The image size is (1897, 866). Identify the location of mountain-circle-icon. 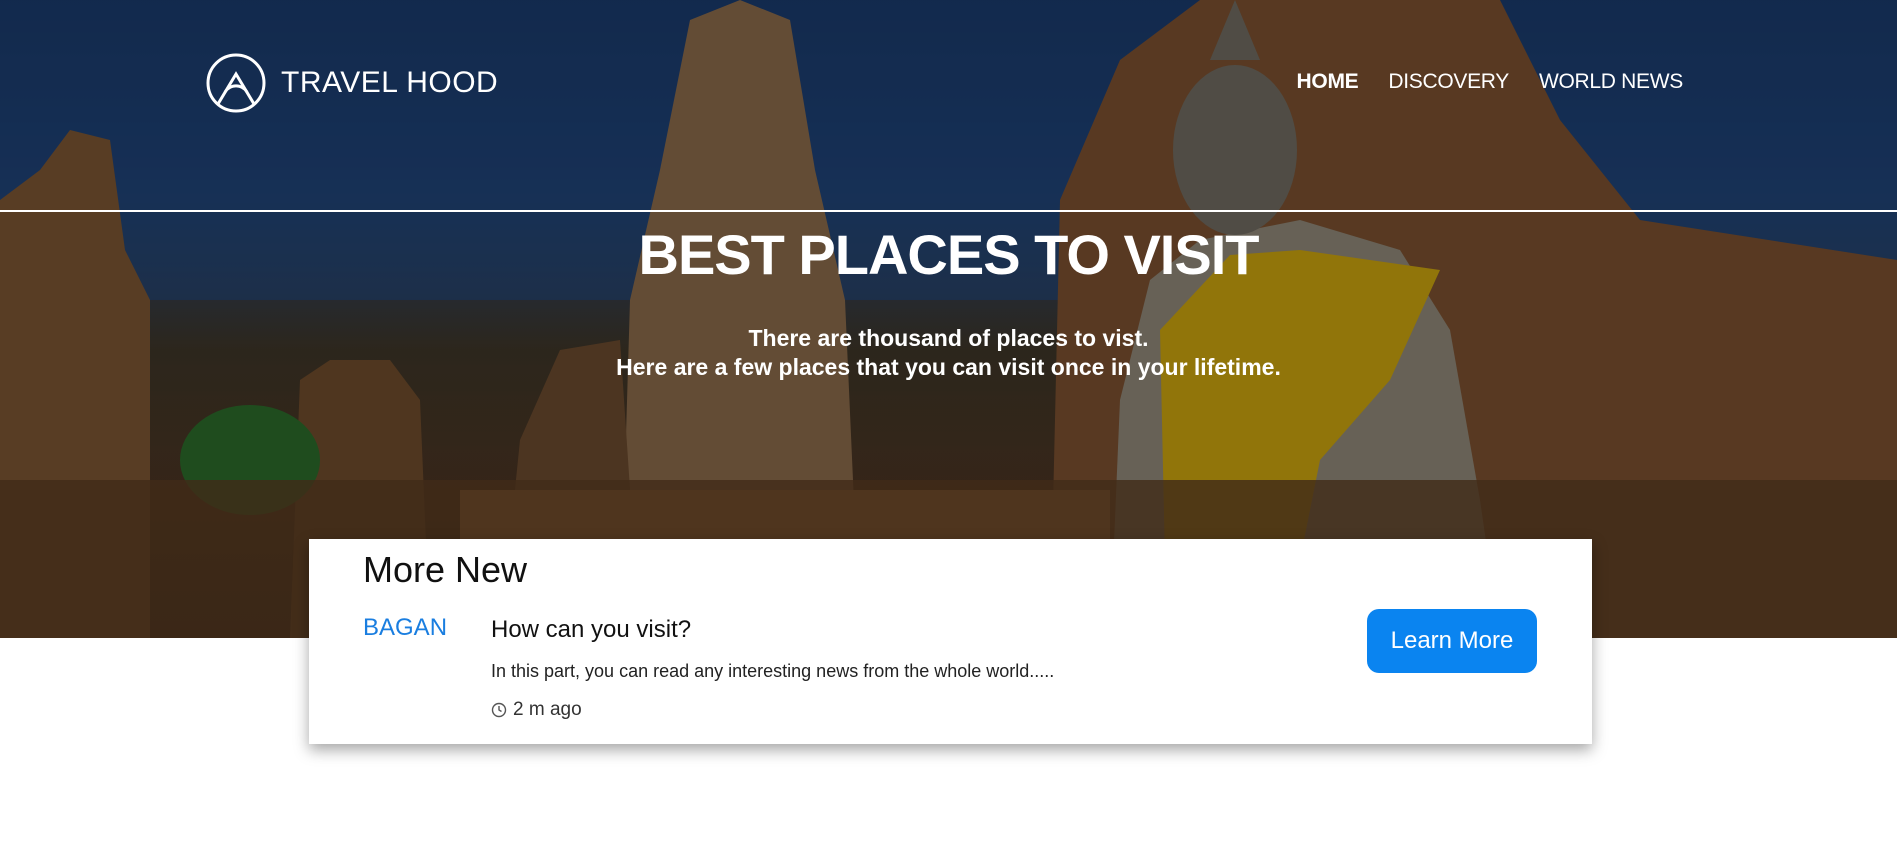
(236, 83).